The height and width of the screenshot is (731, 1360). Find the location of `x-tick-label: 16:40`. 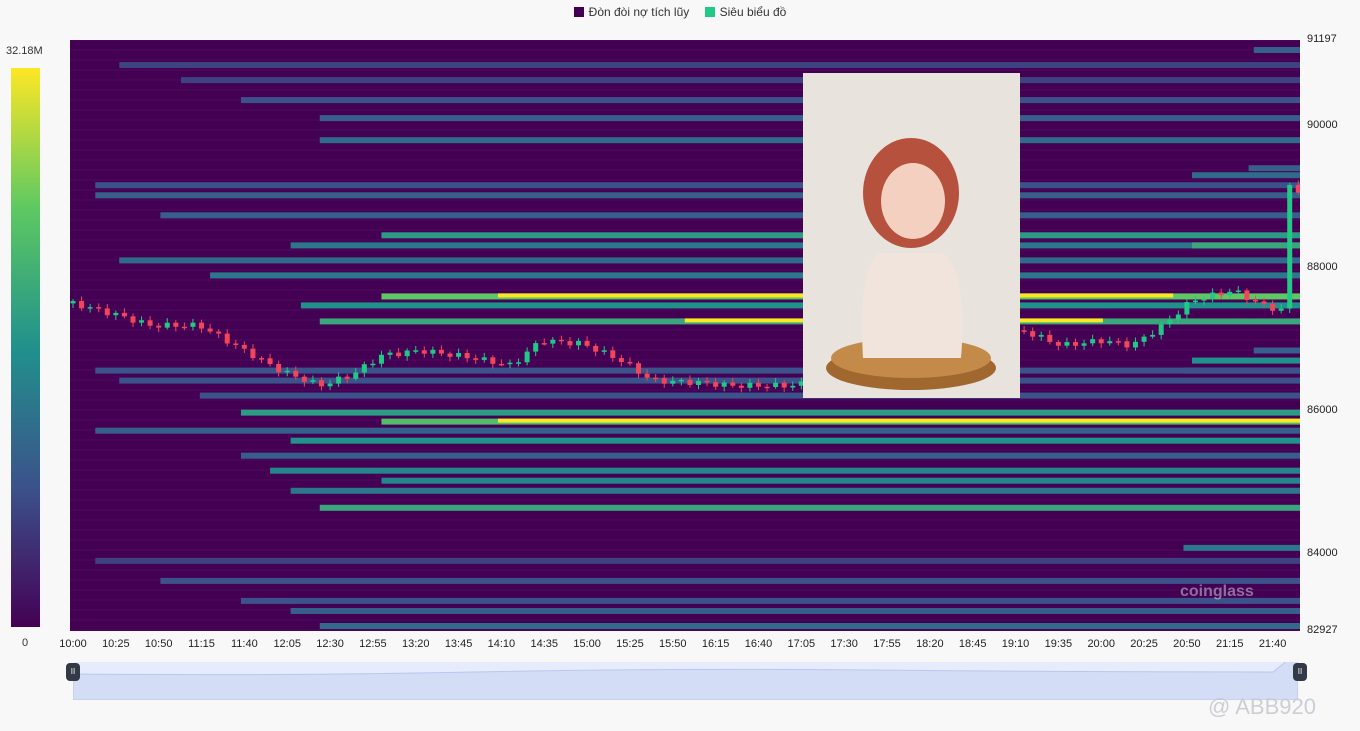

x-tick-label: 16:40 is located at coordinates (758, 644).